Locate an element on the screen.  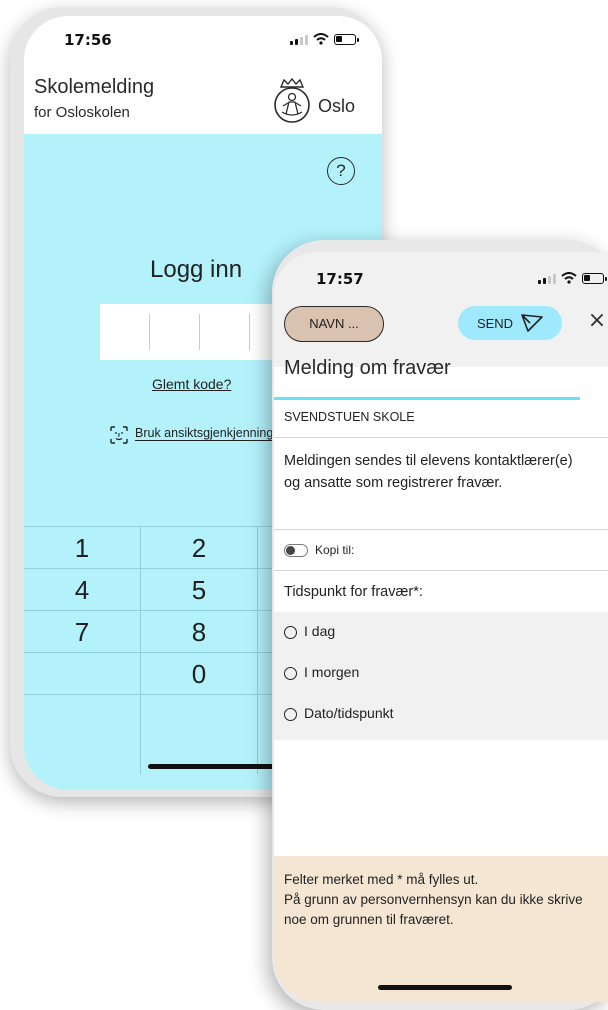
app-subtitle: for Osloskolen is located at coordinates (82, 112).